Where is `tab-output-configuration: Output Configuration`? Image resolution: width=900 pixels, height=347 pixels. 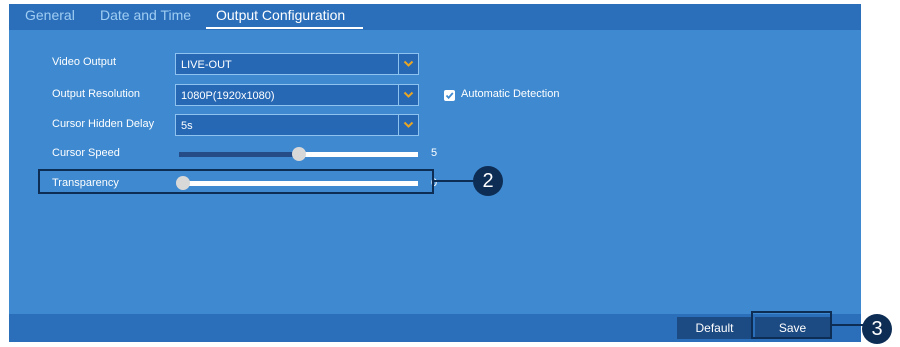
tab-output-configuration: Output Configuration is located at coordinates (280, 15).